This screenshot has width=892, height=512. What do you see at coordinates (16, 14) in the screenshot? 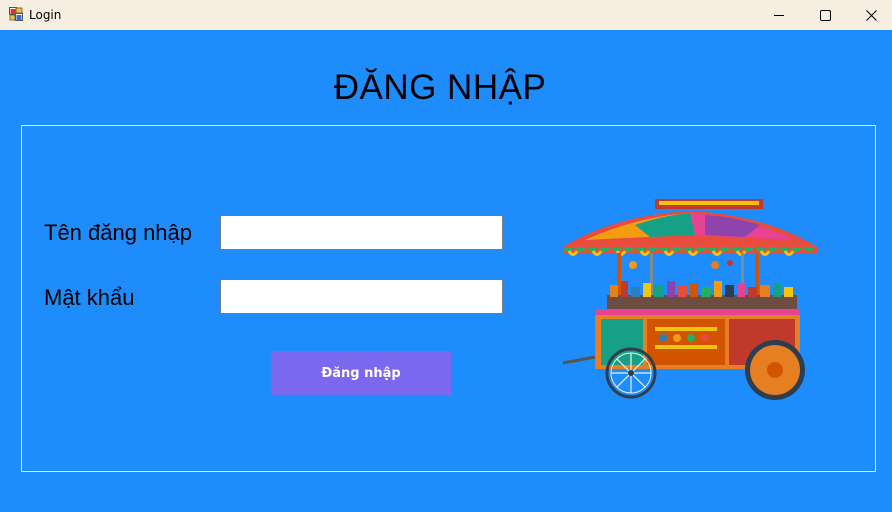
I see `app-icon` at bounding box center [16, 14].